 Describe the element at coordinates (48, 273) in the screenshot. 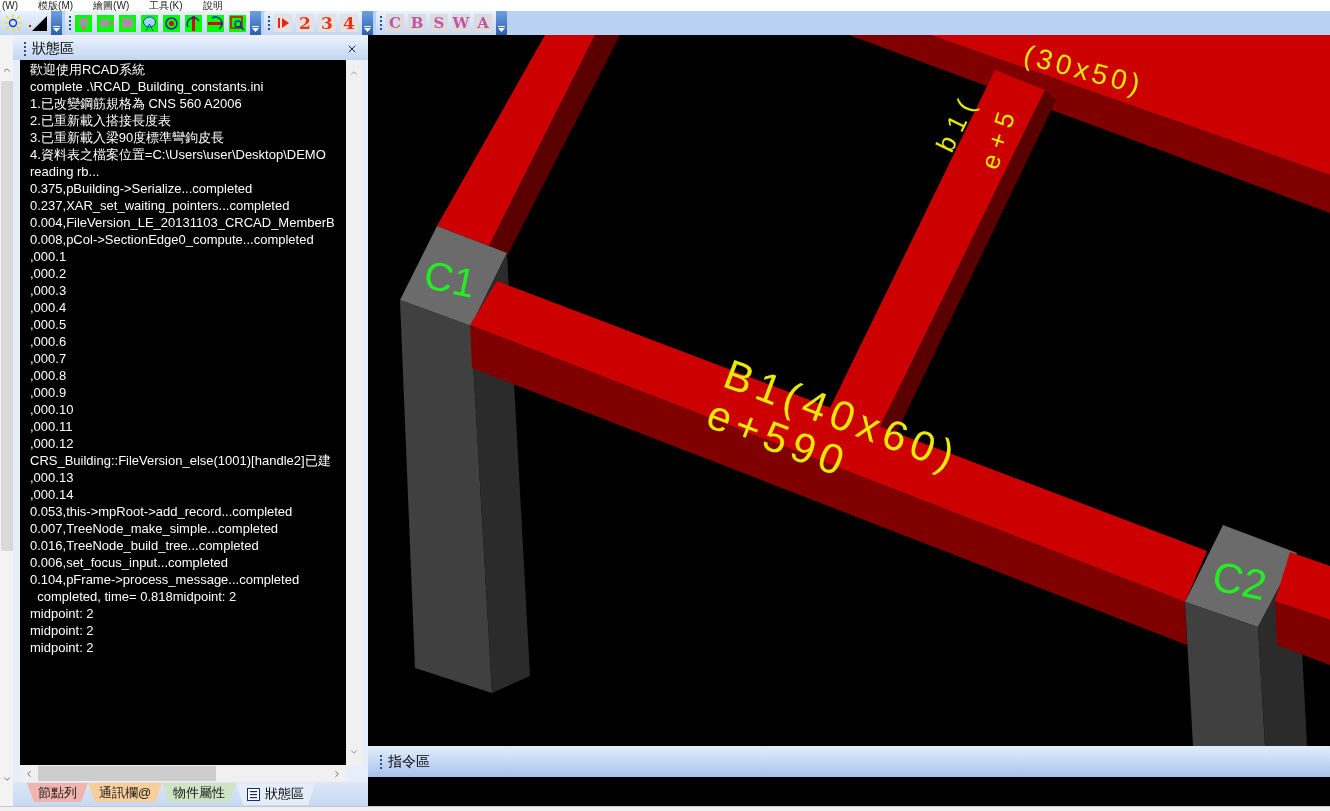

I see `log-line: ,000.2` at that location.